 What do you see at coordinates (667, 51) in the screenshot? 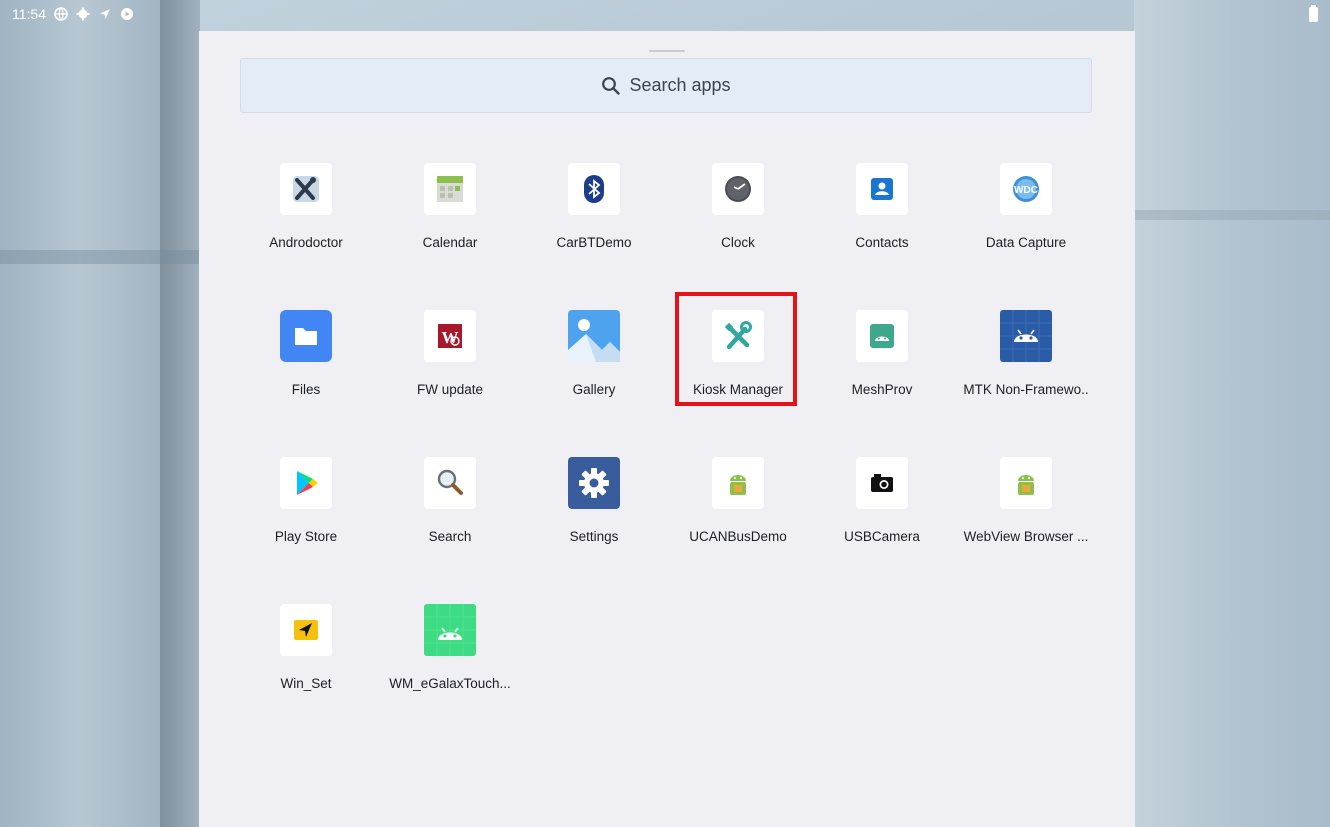
I see `drawer-handle` at bounding box center [667, 51].